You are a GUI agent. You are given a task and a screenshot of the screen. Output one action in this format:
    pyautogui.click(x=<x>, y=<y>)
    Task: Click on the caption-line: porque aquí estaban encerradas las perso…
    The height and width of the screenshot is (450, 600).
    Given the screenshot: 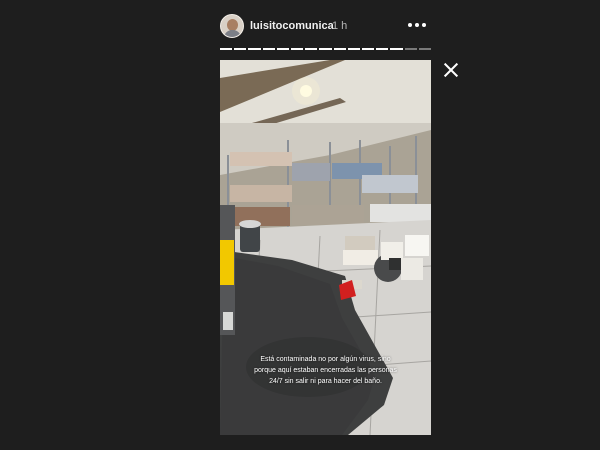 What is the action you would take?
    pyautogui.click(x=325, y=370)
    